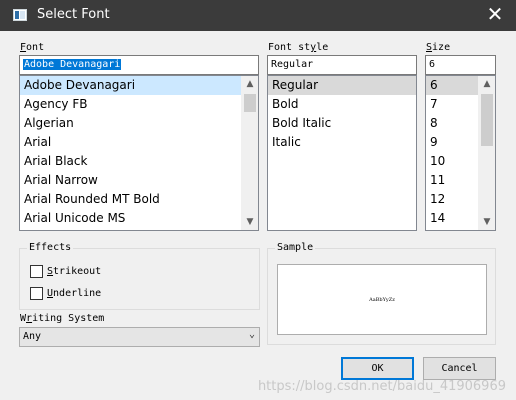 This screenshot has width=516, height=400. Describe the element at coordinates (460, 65) in the screenshot. I see `size-input: 6` at that location.